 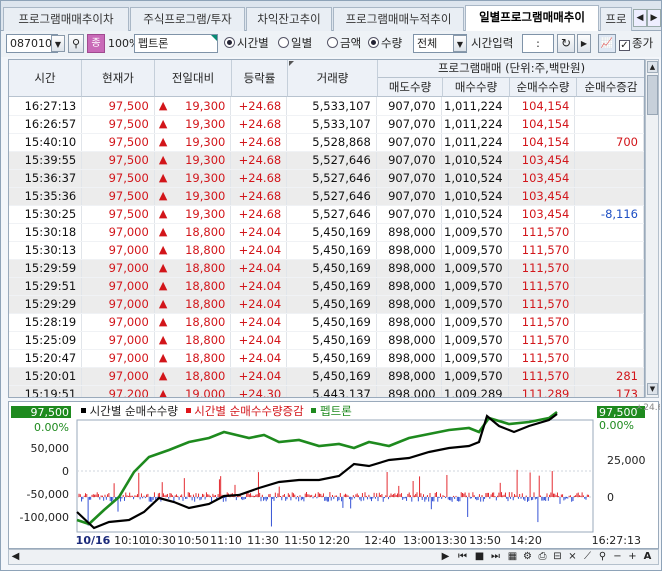 What do you see at coordinates (640, 18) in the screenshot?
I see `tab-prev-icon: ◀` at bounding box center [640, 18].